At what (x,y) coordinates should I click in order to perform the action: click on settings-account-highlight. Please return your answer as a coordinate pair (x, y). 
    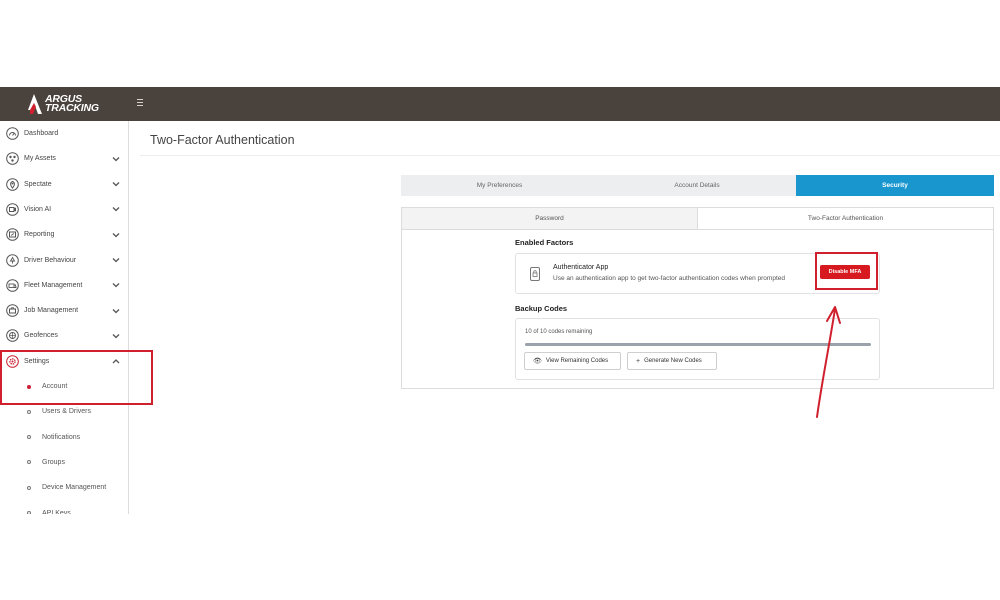
    Looking at the image, I should click on (76, 377).